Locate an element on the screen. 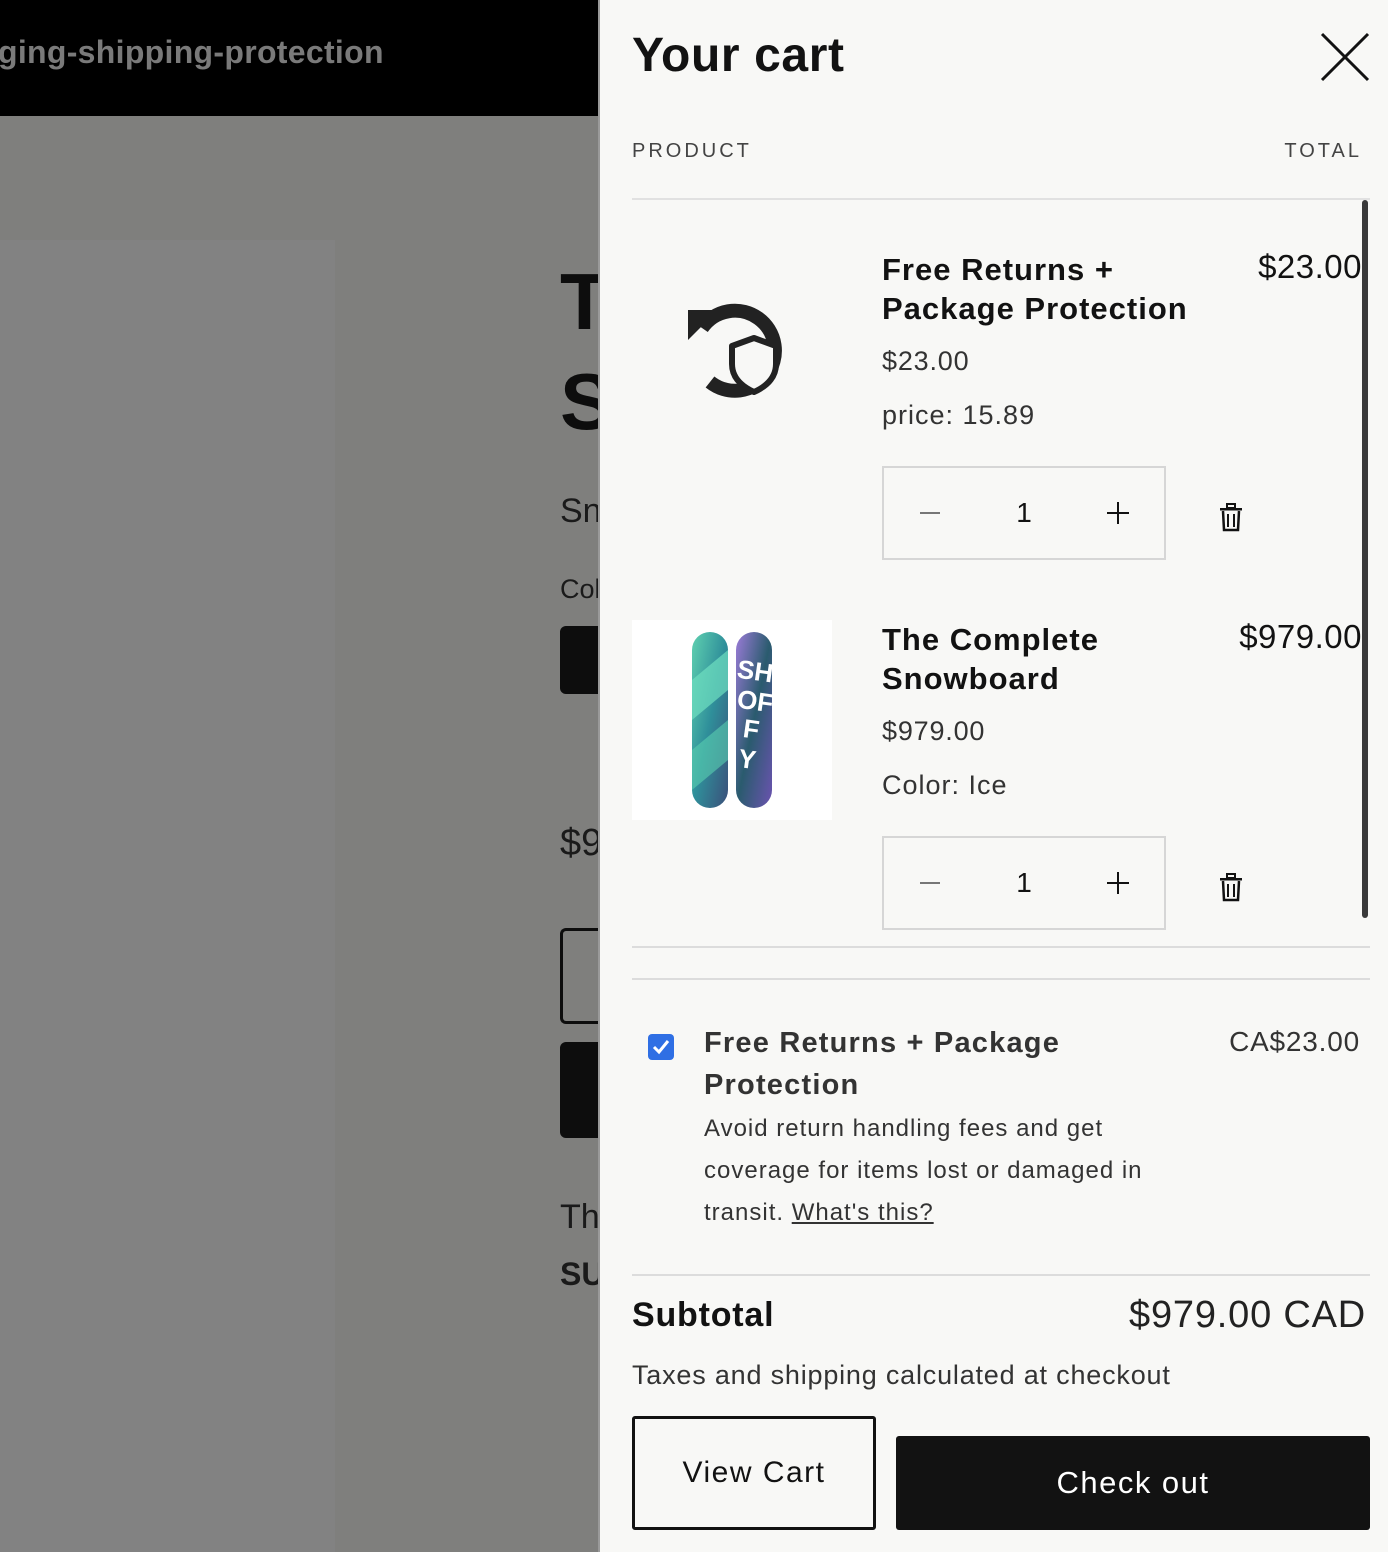 Image resolution: width=1388 pixels, height=1552 pixels. protection-price: CA$23.00 is located at coordinates (1294, 1041).